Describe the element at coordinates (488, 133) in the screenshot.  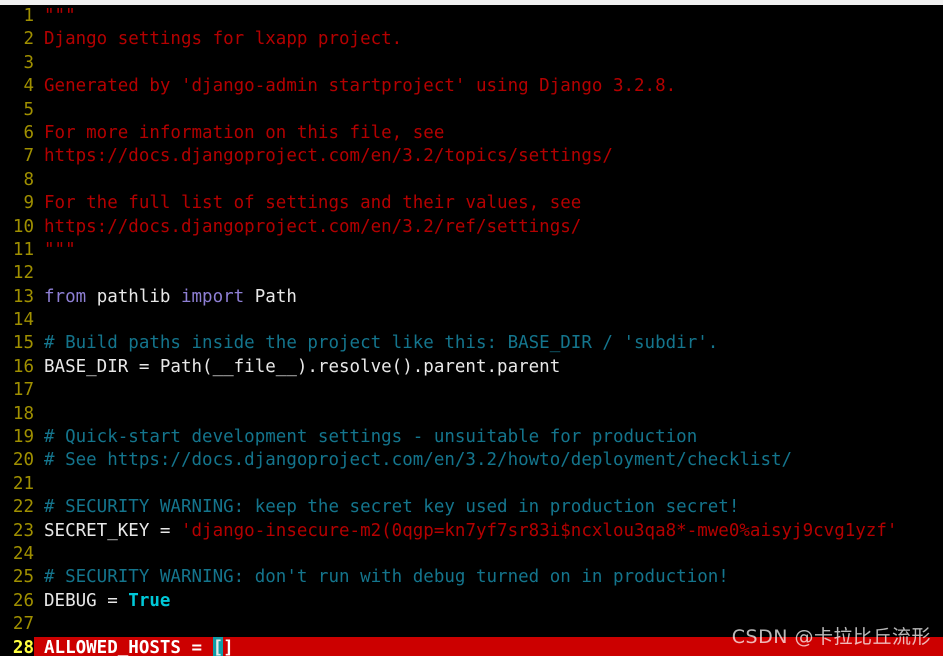
I see `code-line-content: For more information on this file, see` at that location.